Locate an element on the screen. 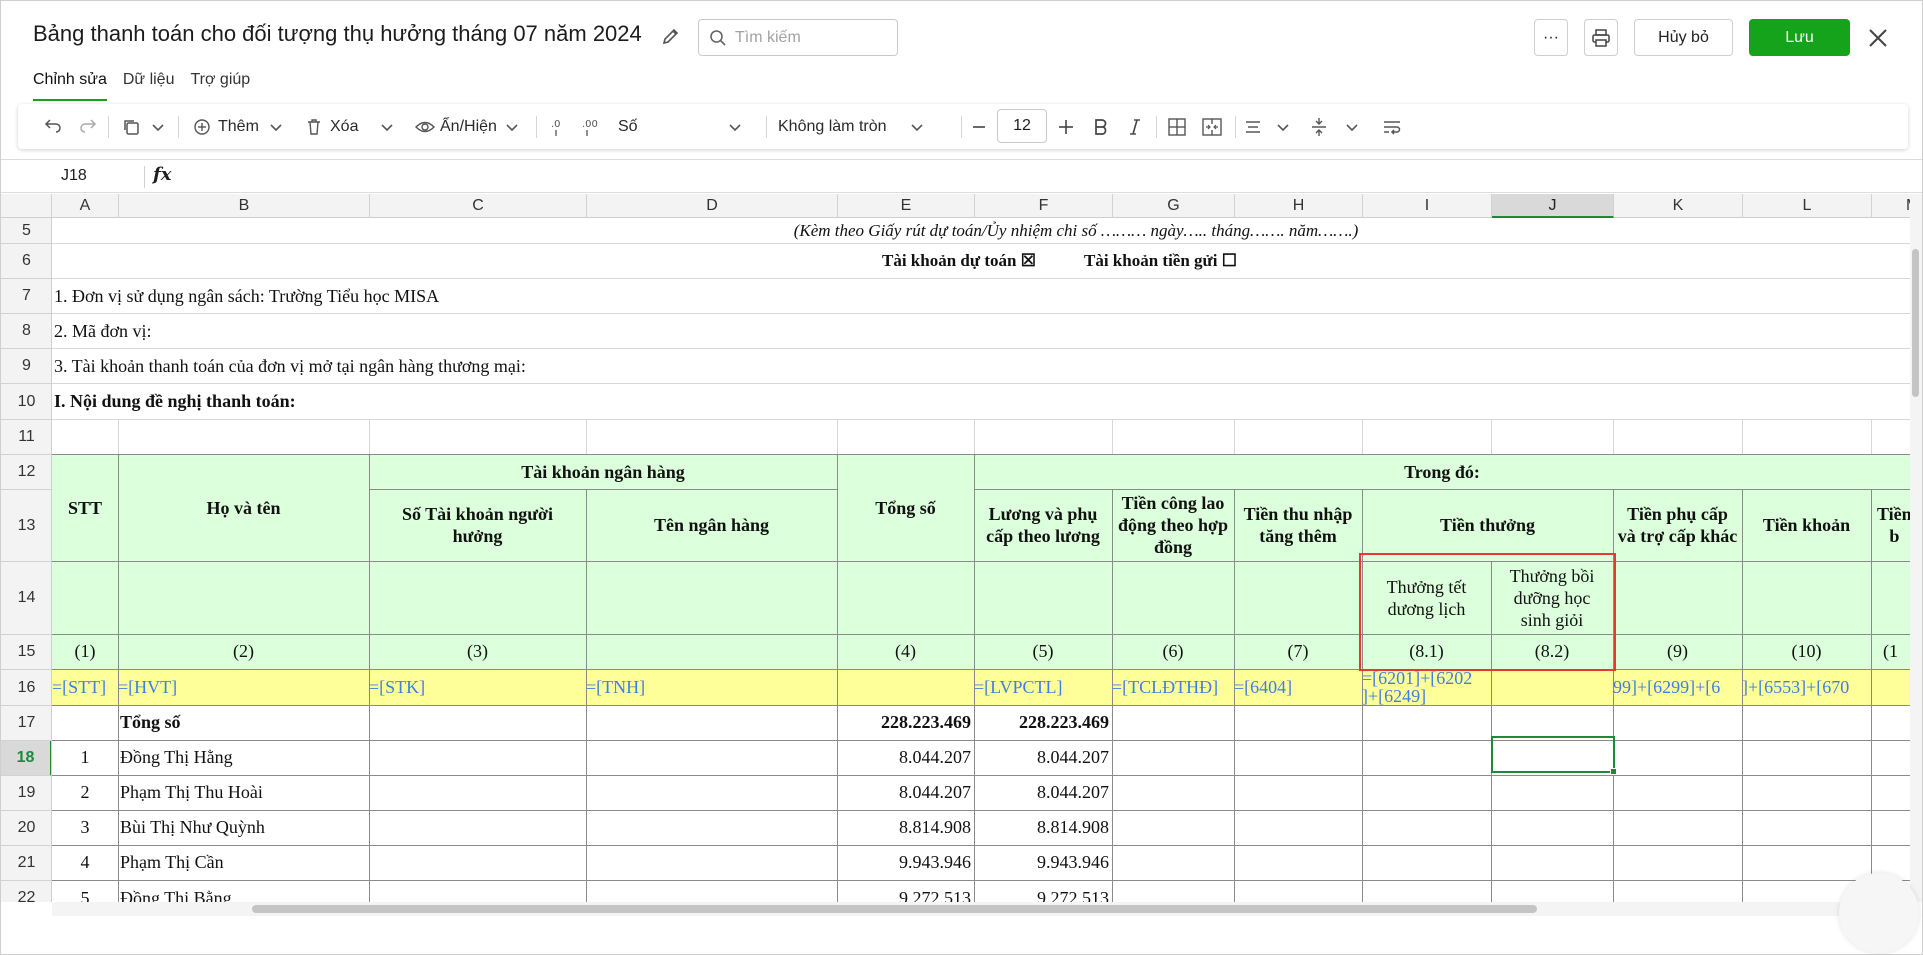 Image resolution: width=1923 pixels, height=955 pixels. row-header: 5 is located at coordinates (26, 231).